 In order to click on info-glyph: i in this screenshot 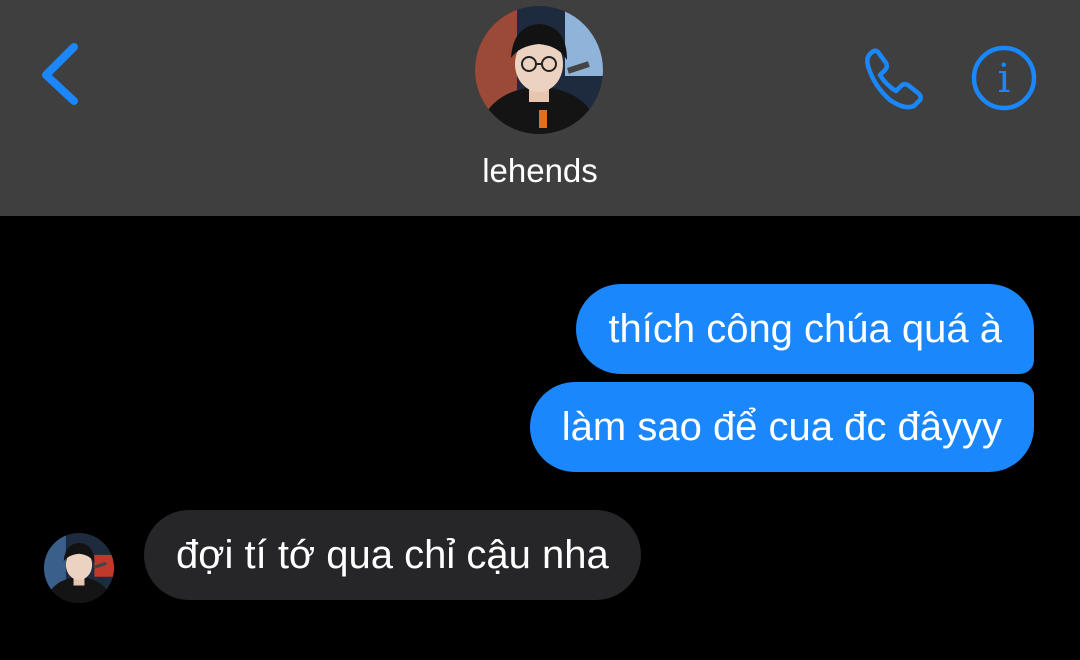, I will do `click(1004, 79)`.